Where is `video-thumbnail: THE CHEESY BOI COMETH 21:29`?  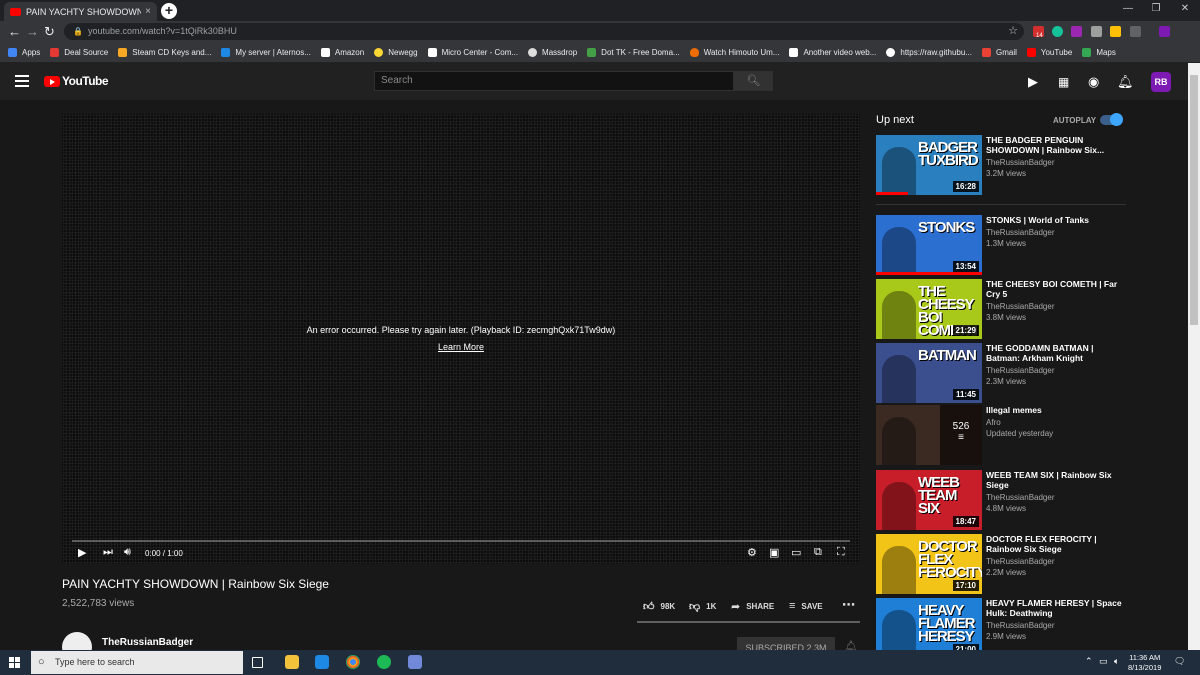
video-thumbnail: THE CHEESY BOI COMETH 21:29 is located at coordinates (929, 309).